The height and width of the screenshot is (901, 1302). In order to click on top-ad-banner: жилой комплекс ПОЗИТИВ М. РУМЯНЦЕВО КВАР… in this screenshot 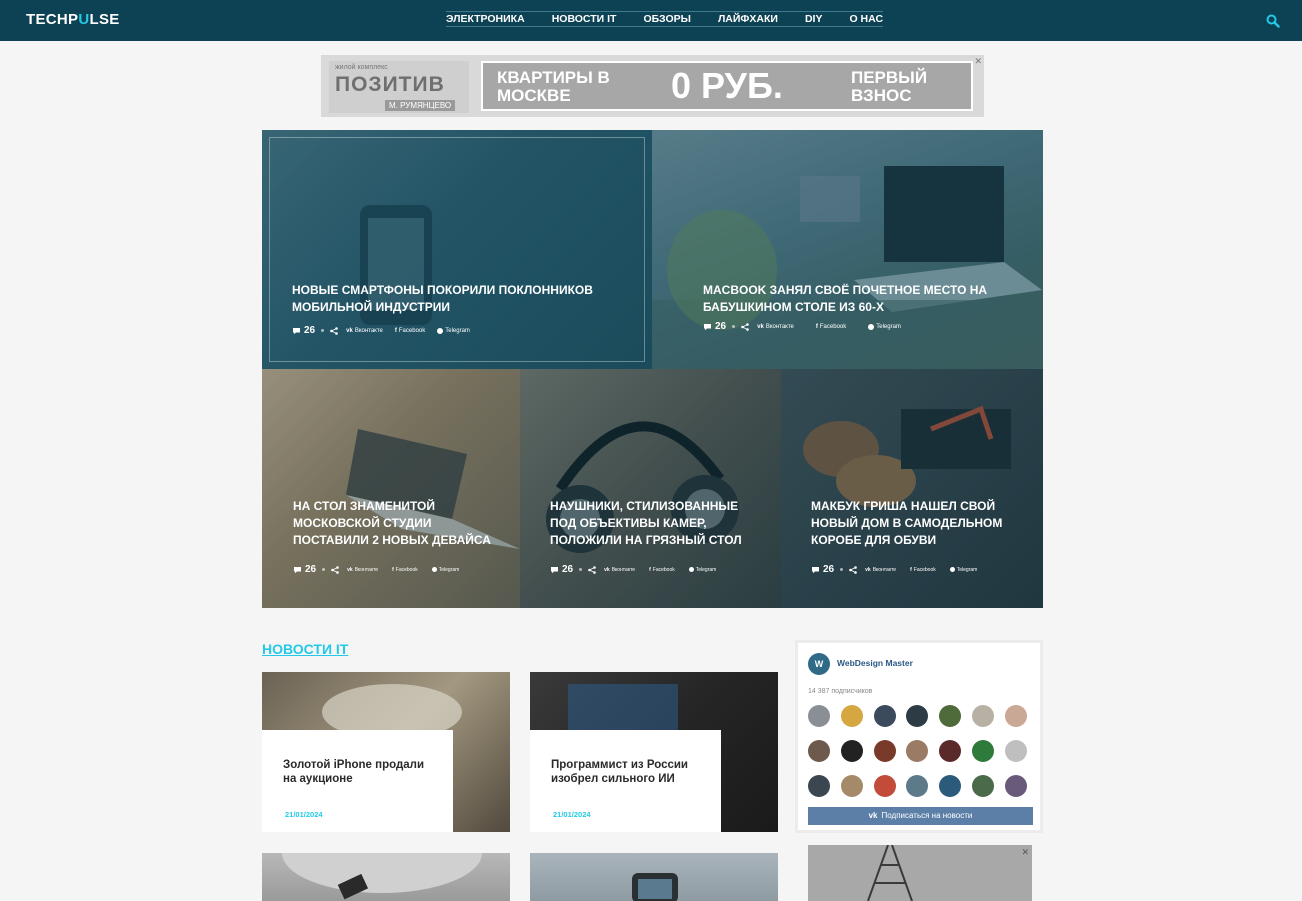, I will do `click(652, 86)`.